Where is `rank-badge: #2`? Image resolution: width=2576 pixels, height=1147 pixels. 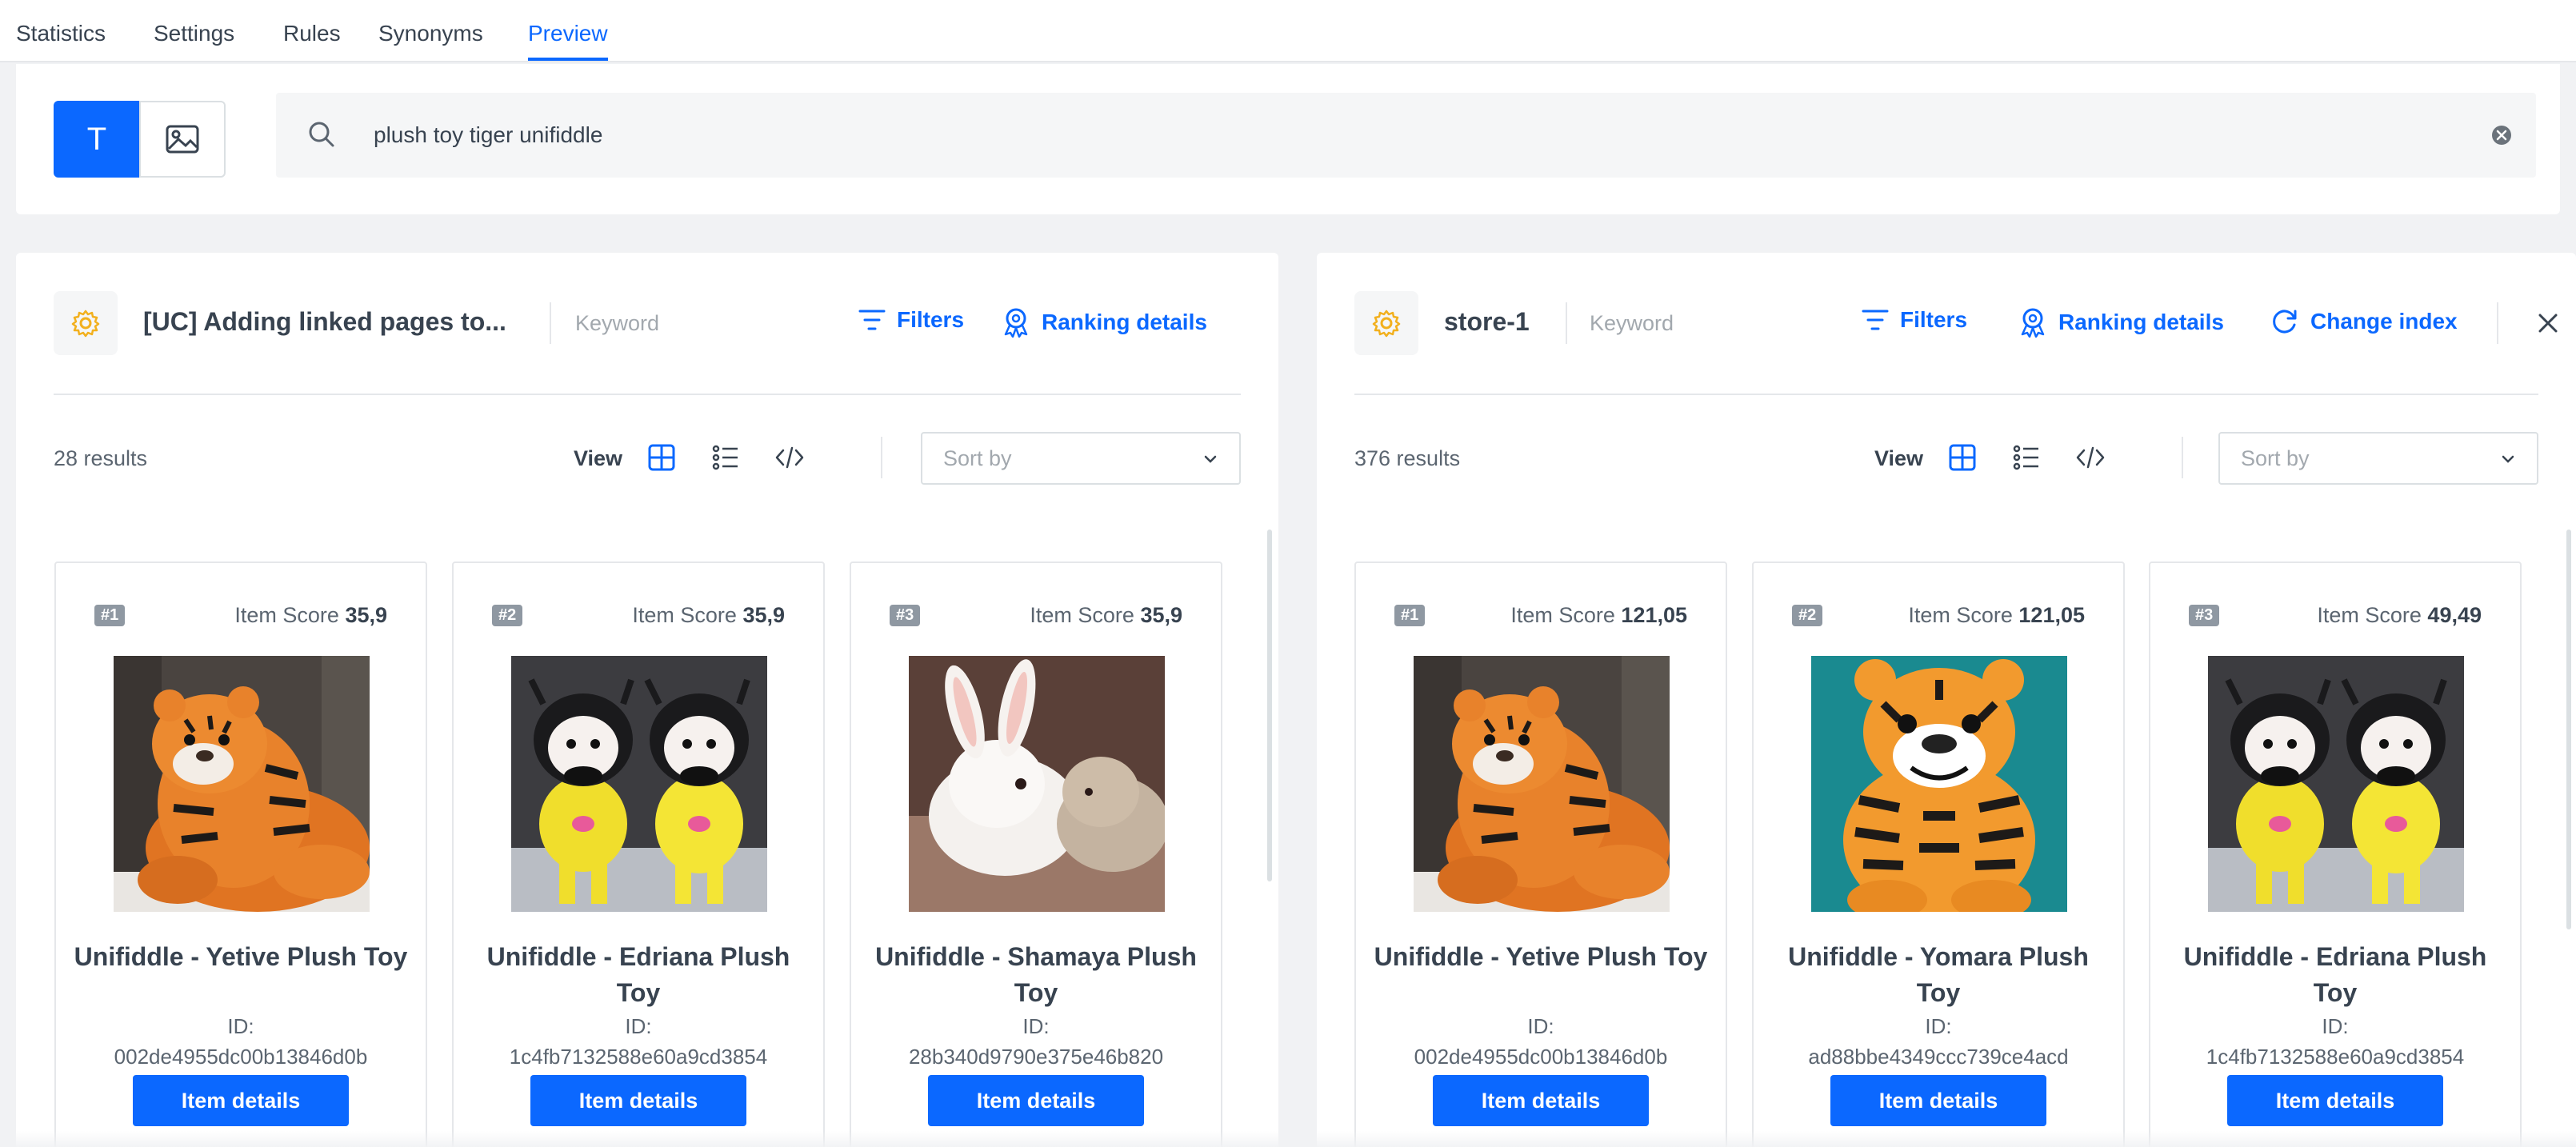 rank-badge: #2 is located at coordinates (1807, 615).